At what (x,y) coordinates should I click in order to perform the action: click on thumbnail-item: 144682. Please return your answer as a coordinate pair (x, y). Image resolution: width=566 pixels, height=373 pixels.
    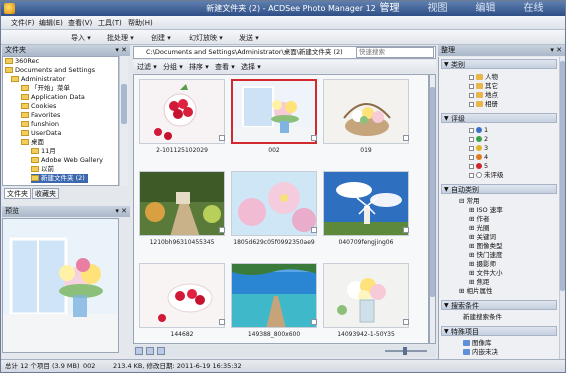
    Looking at the image, I should click on (182, 301).